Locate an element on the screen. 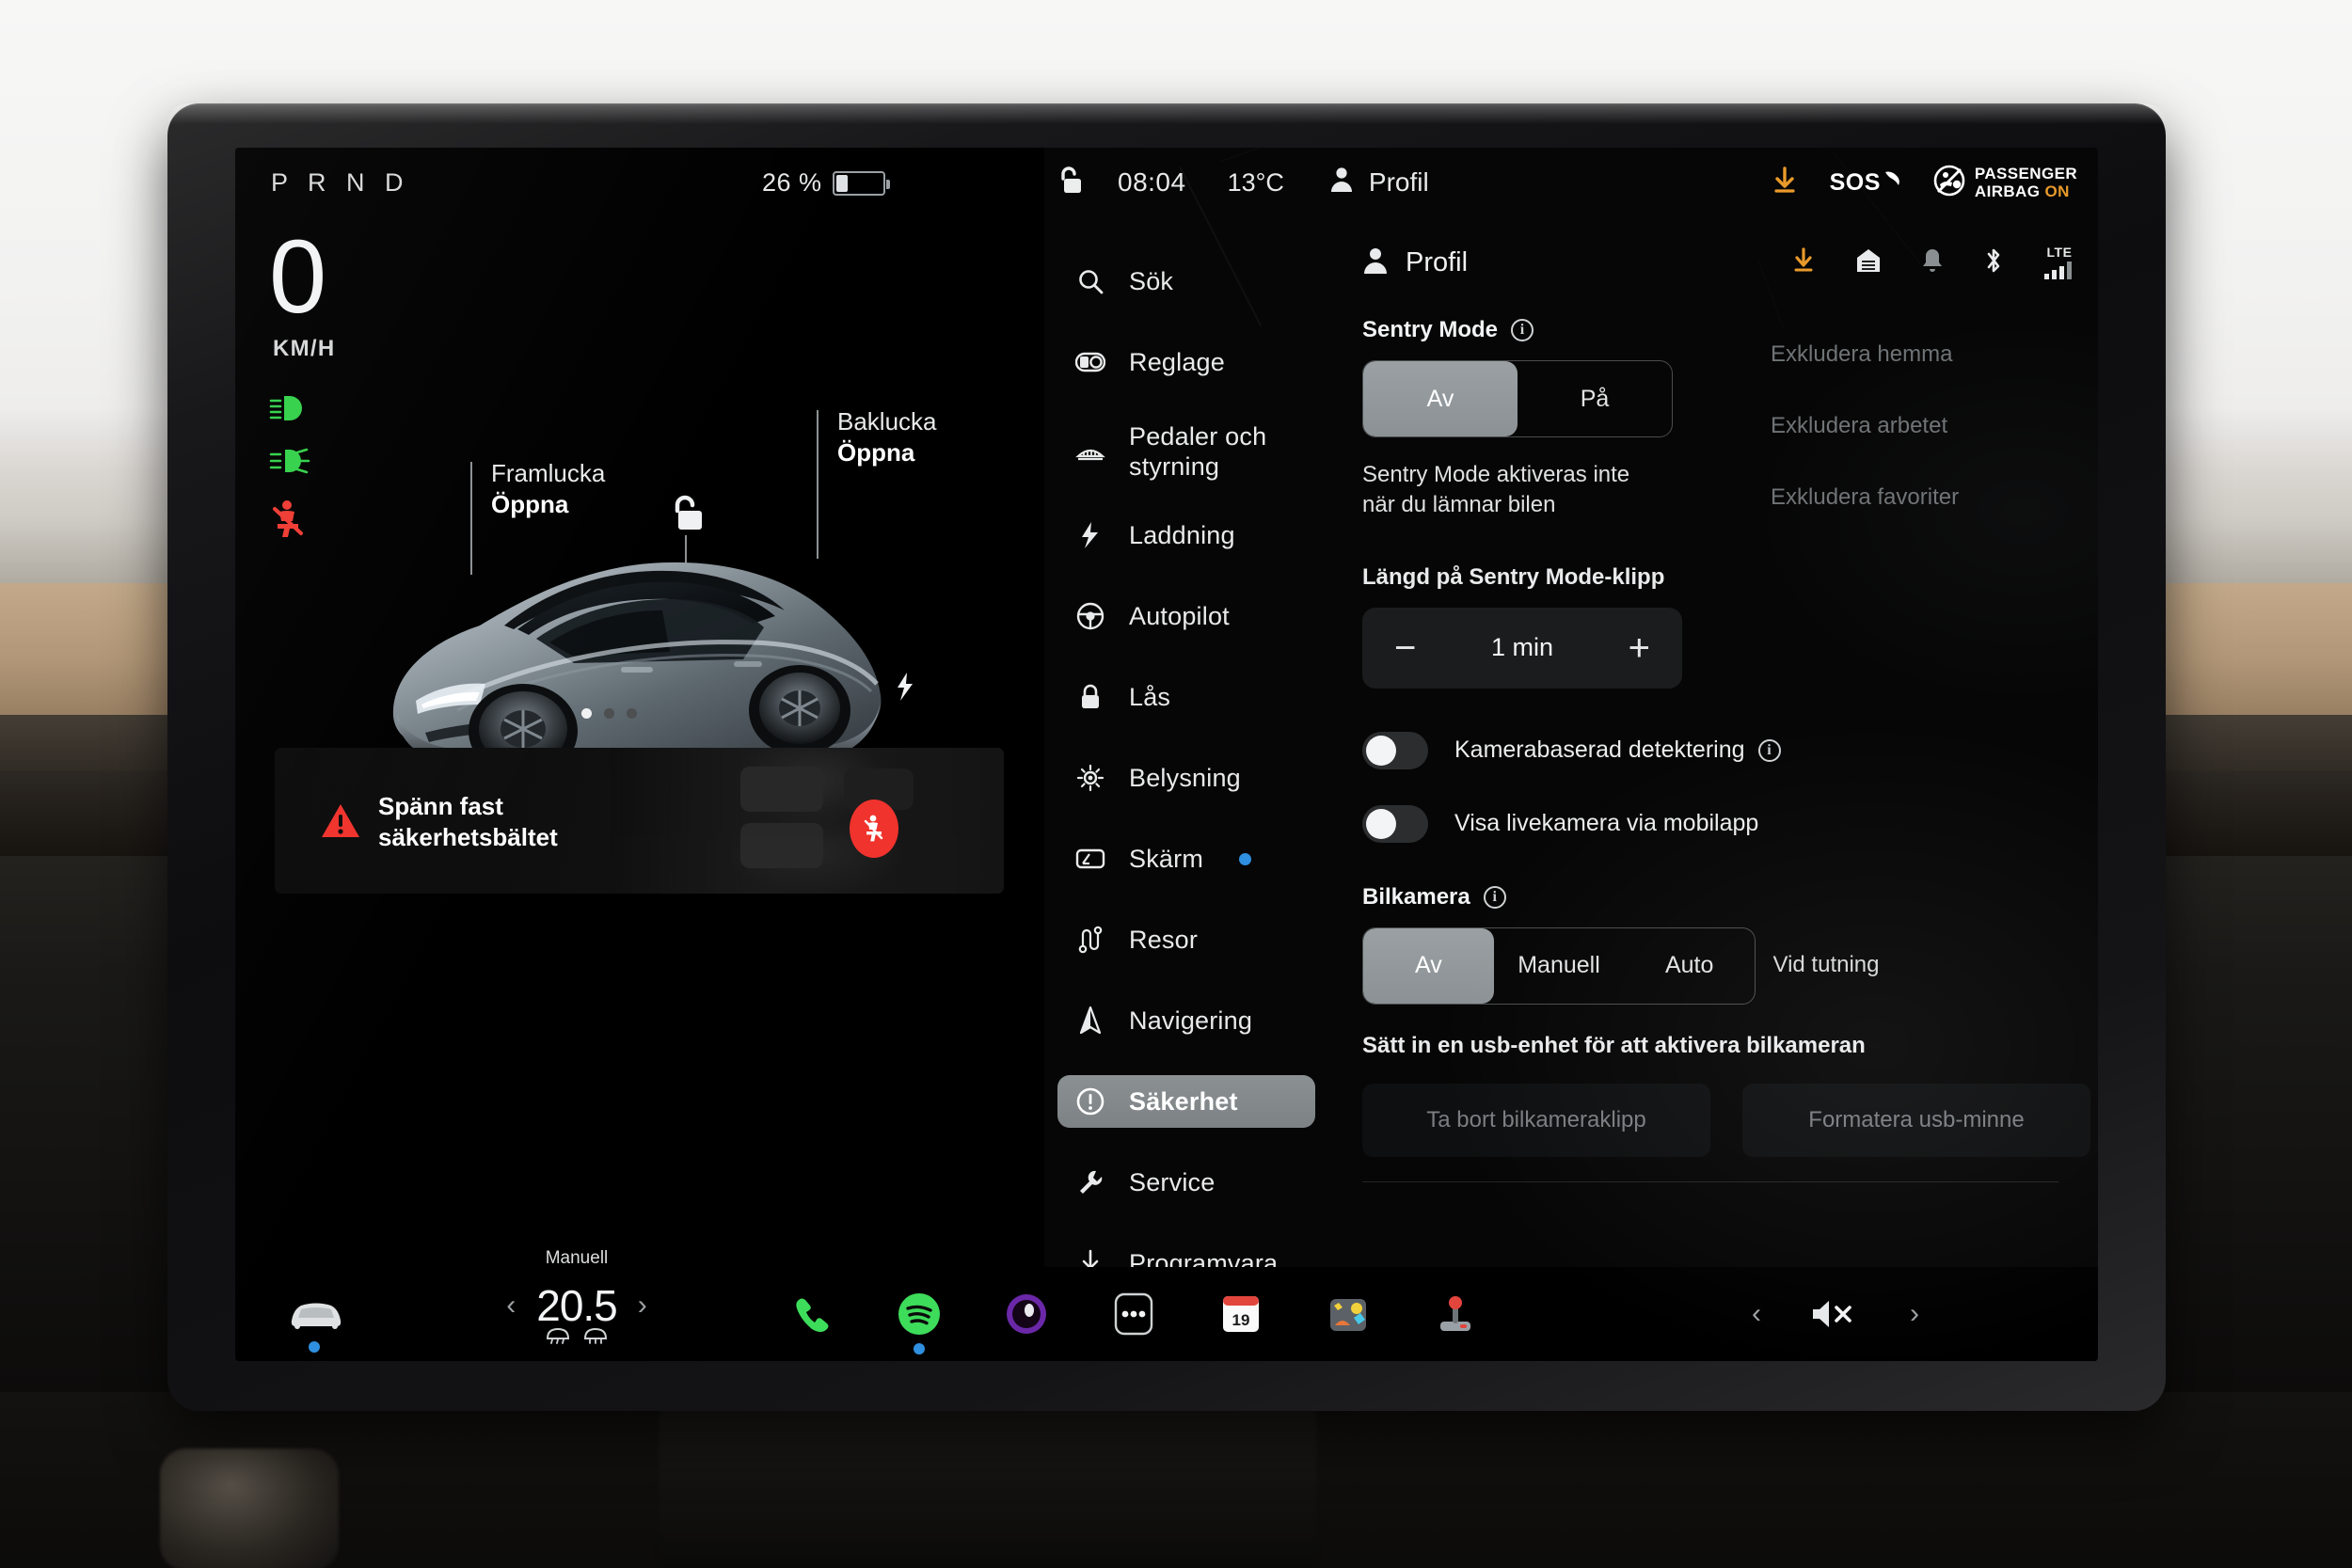 Image resolution: width=2352 pixels, height=1568 pixels. dashcam-option-vid-tutning: Vid tutning is located at coordinates (1826, 966).